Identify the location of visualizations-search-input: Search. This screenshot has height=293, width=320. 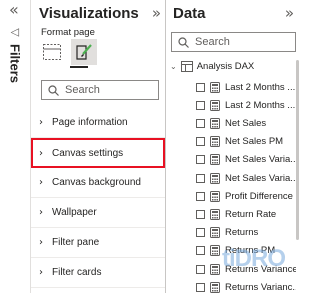
(100, 90).